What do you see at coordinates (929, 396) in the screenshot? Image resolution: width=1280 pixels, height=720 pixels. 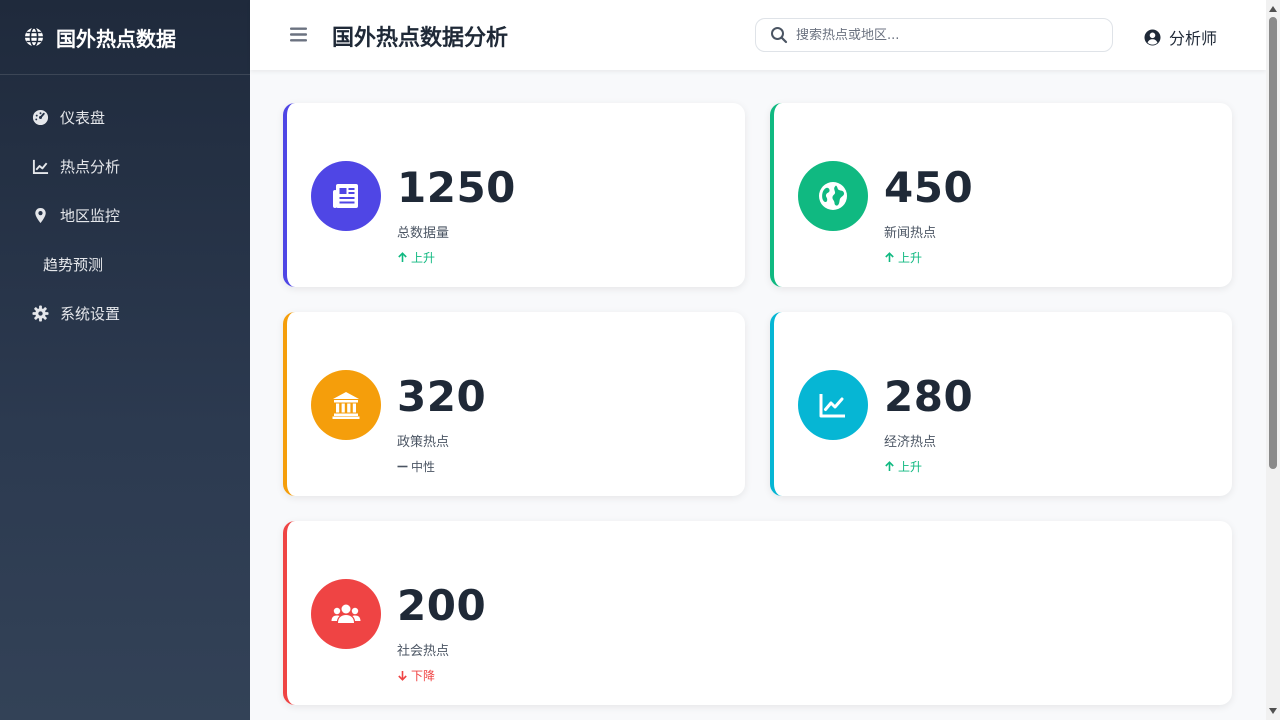 I see `card-value: 280` at bounding box center [929, 396].